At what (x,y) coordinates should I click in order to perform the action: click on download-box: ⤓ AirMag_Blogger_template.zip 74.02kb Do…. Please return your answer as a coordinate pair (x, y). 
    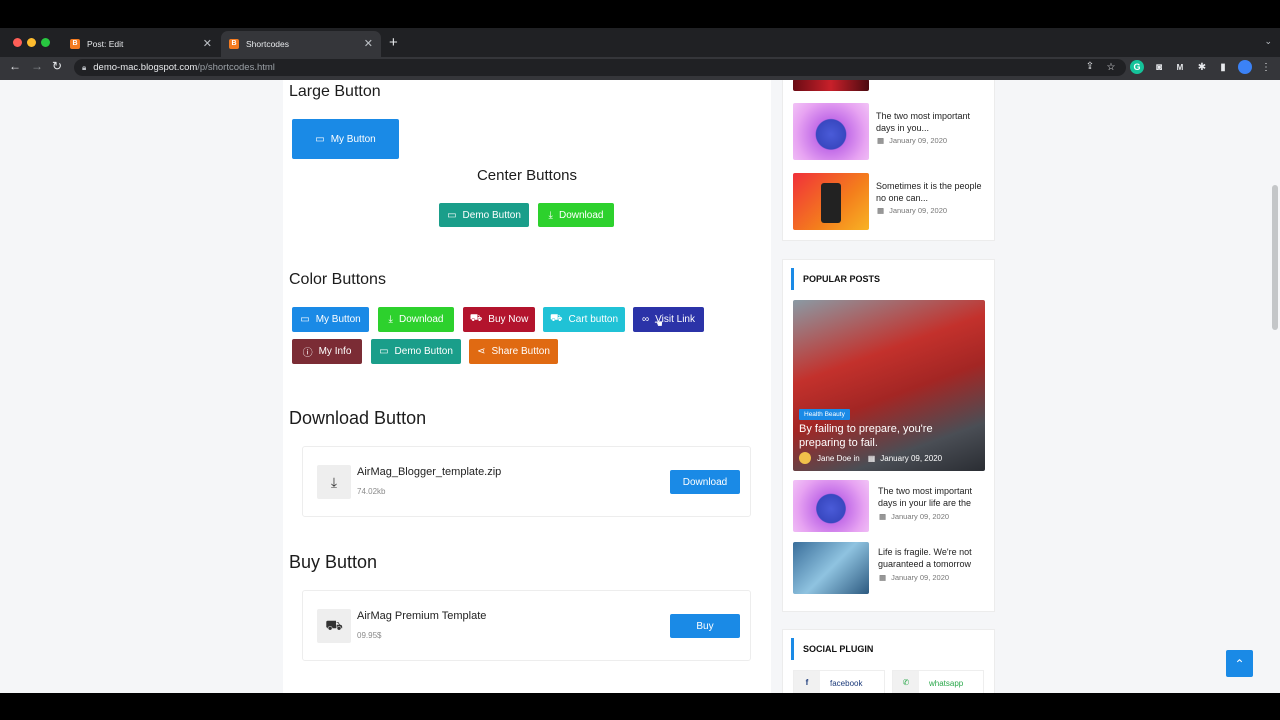
    Looking at the image, I should click on (526, 481).